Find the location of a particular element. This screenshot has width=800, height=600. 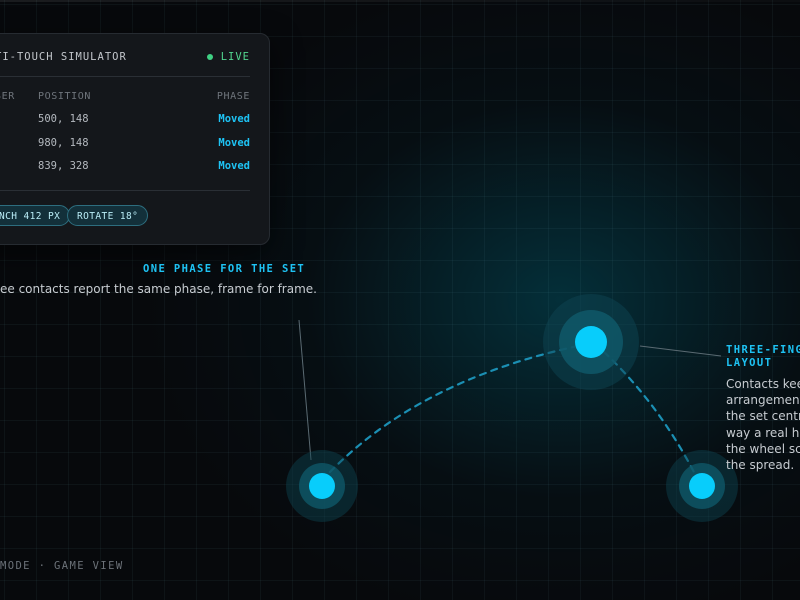

live-dot-icon is located at coordinates (209, 57).